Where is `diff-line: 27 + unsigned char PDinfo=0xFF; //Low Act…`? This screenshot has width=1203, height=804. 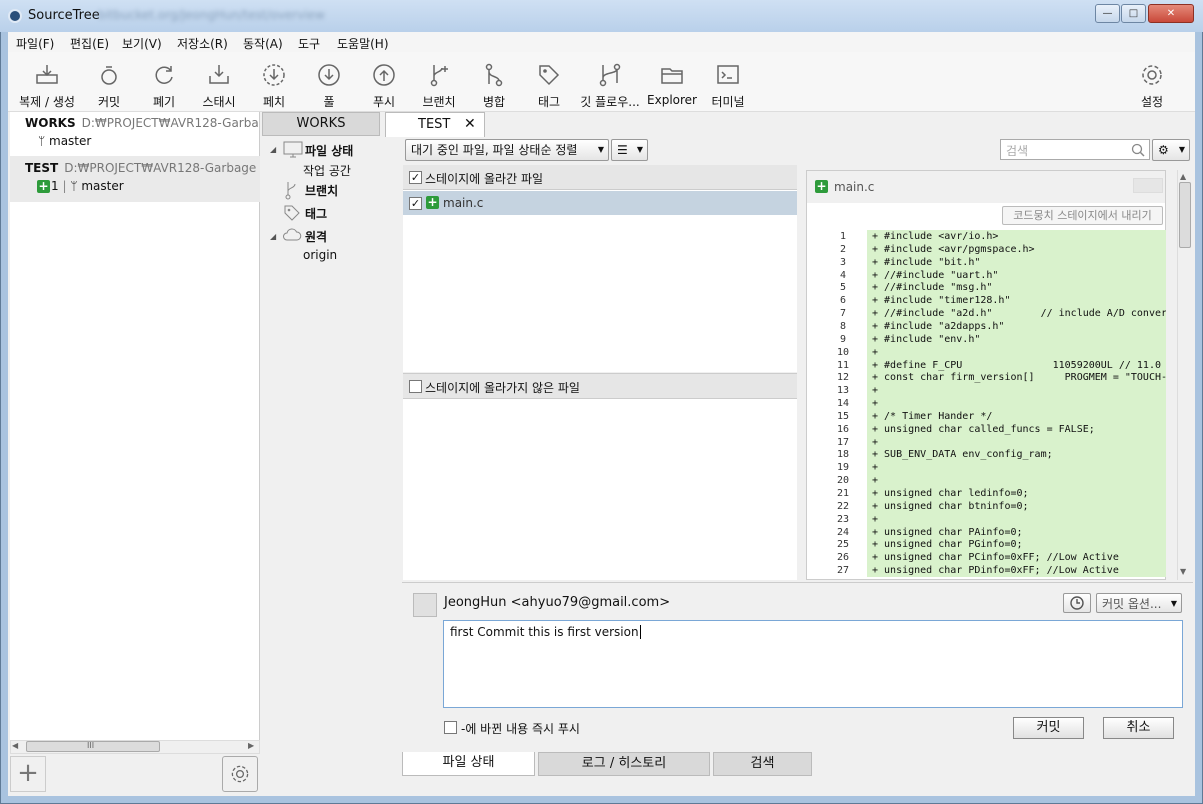
diff-line: 27 + unsigned char PDinfo=0xFF; //Low Act… is located at coordinates (987, 571).